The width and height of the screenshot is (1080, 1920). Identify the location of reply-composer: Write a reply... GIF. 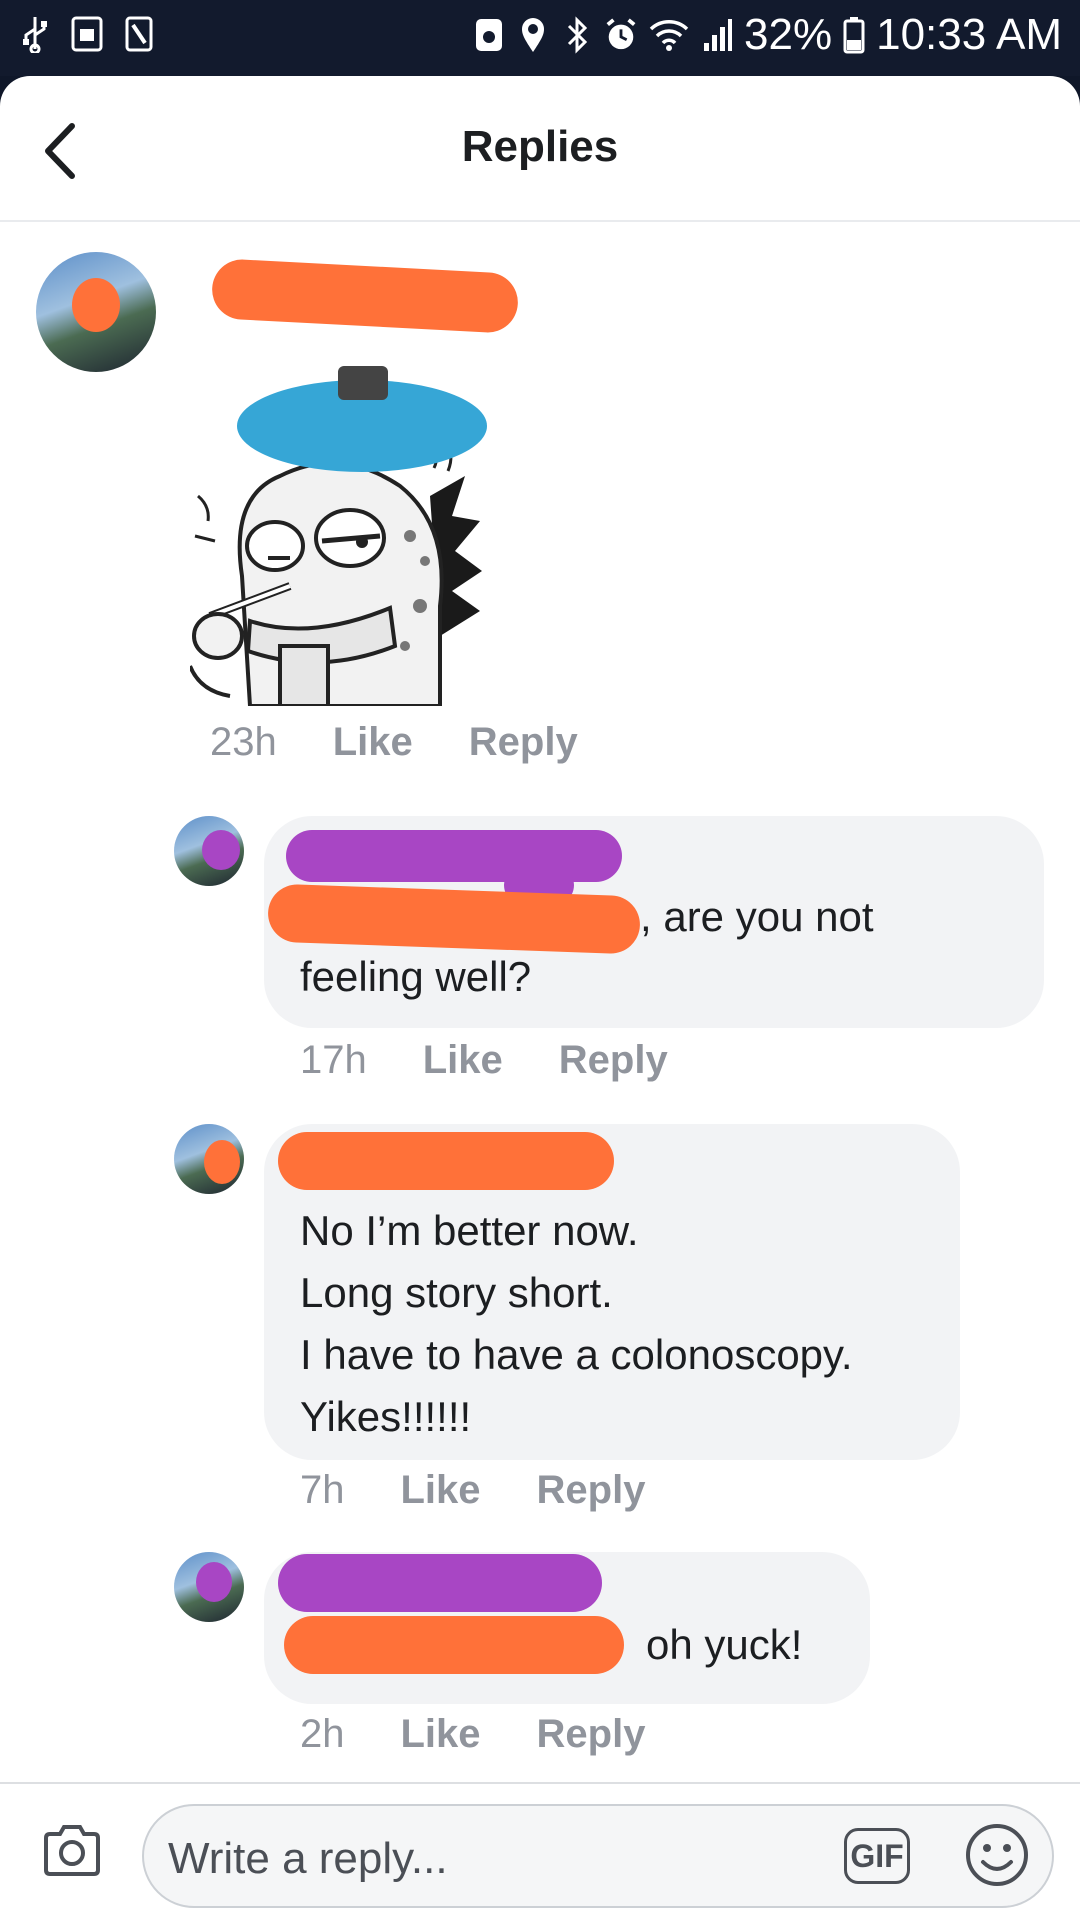
(540, 1851).